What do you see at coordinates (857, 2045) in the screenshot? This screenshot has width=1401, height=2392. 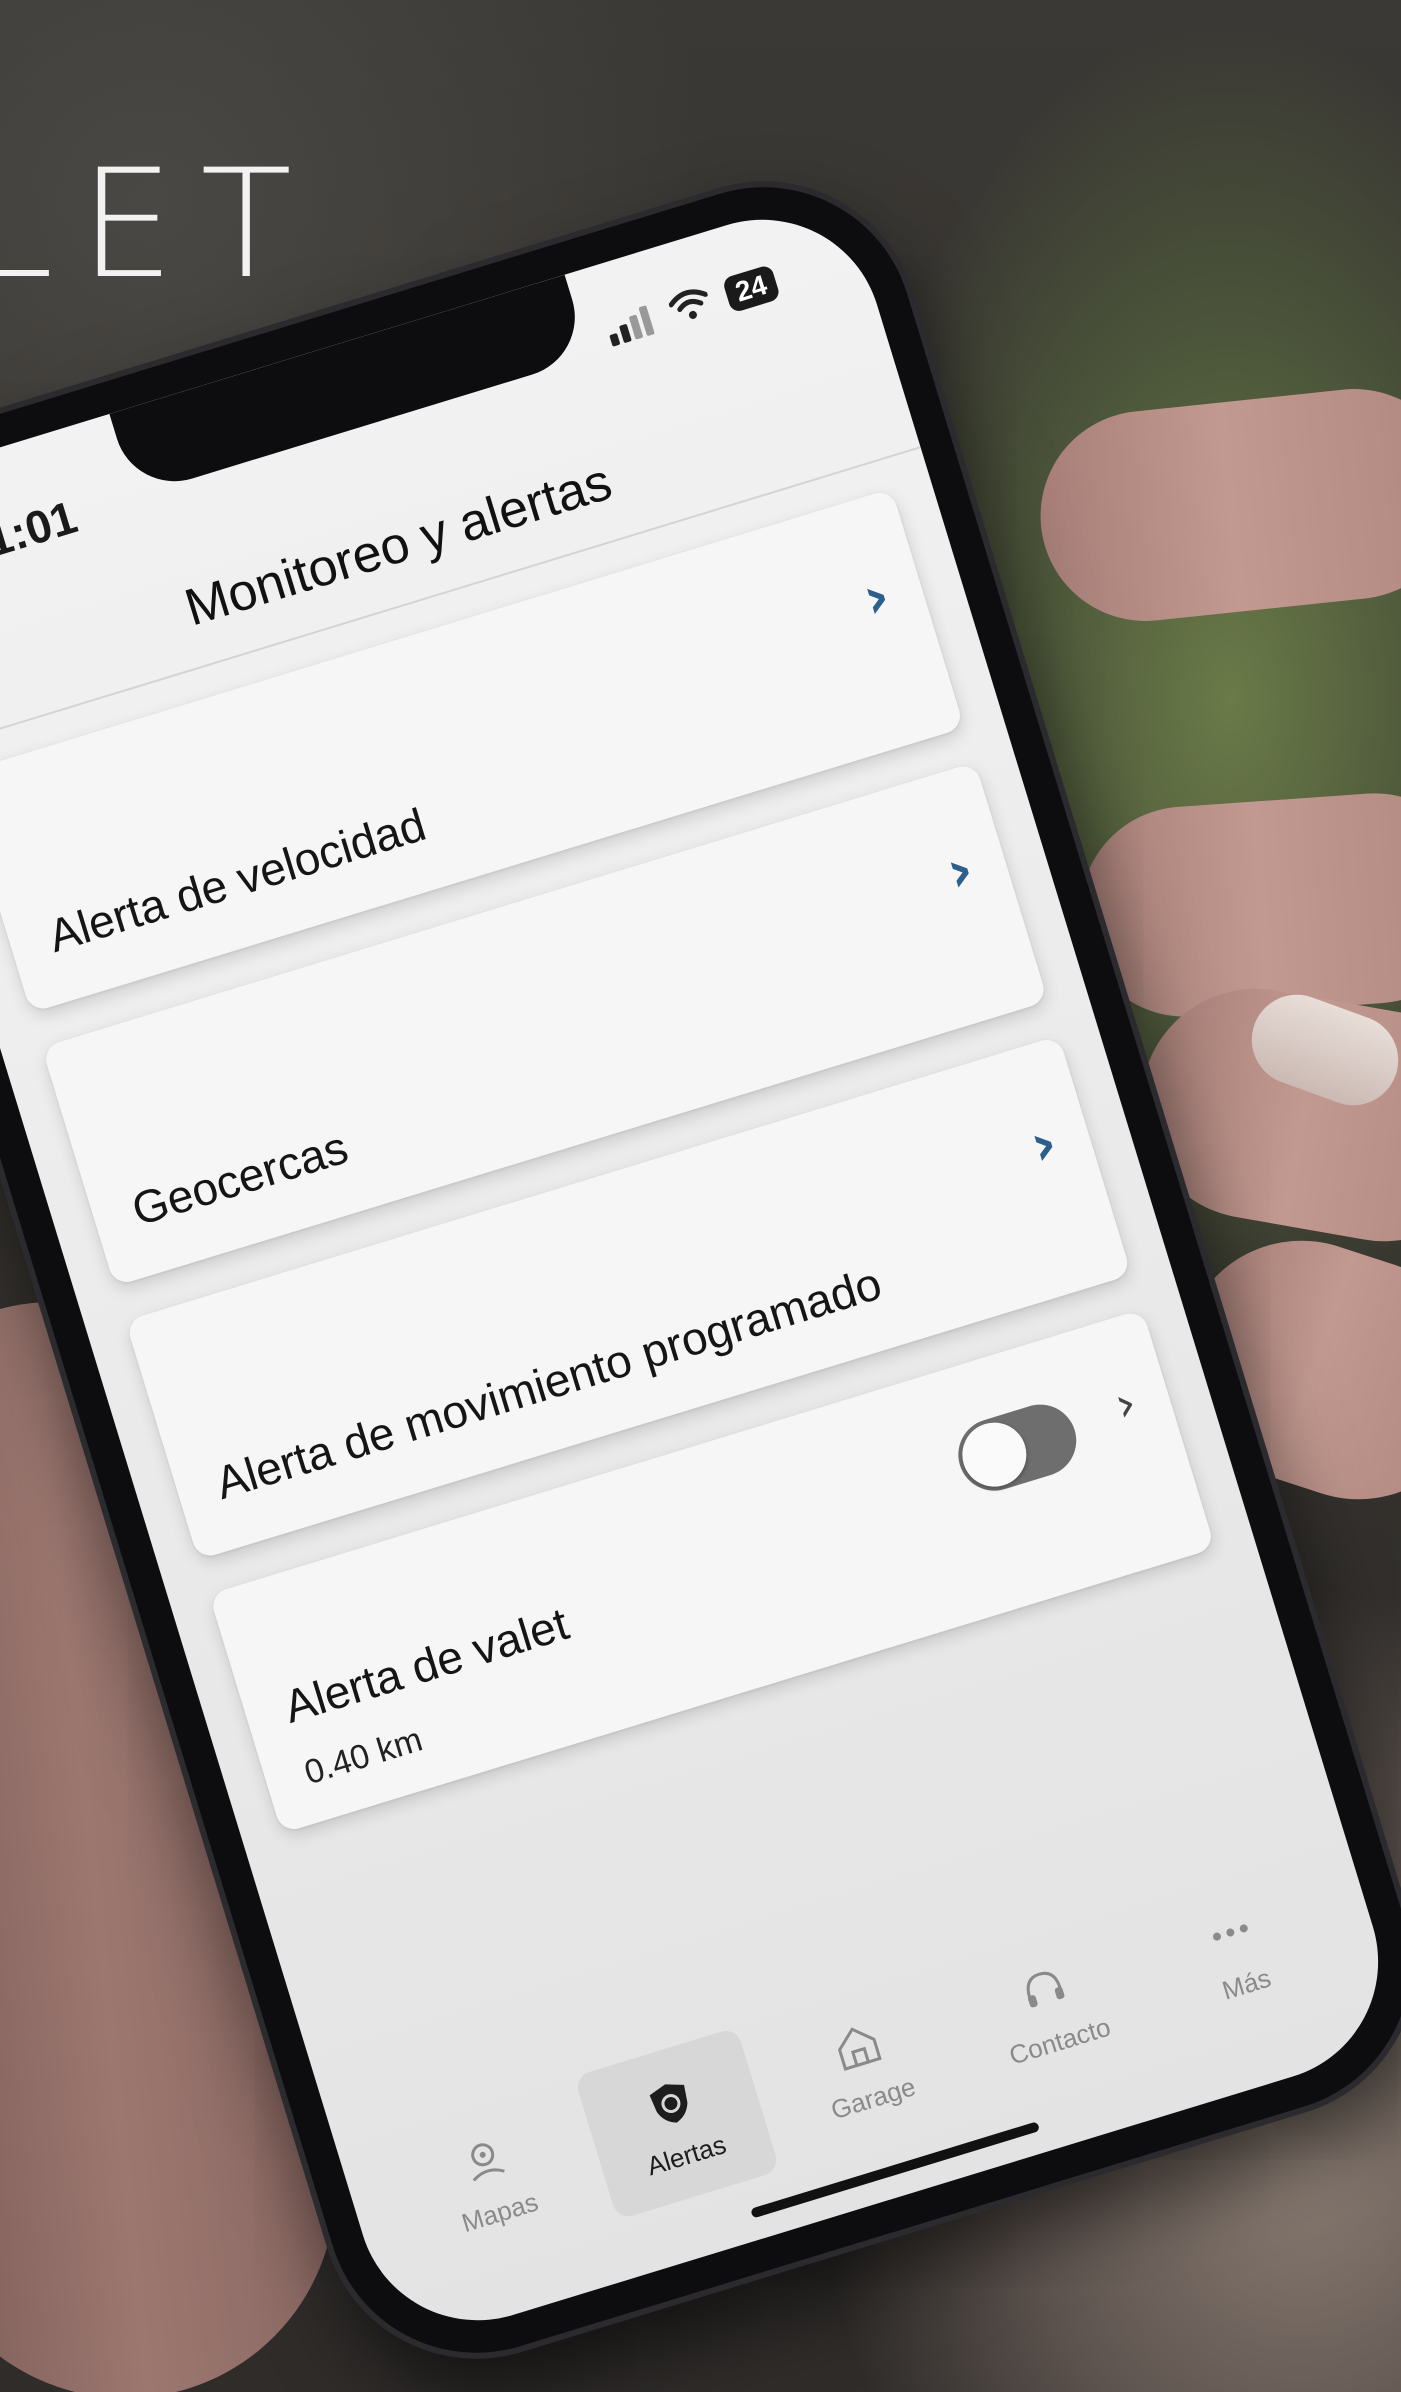 I see `home-icon` at bounding box center [857, 2045].